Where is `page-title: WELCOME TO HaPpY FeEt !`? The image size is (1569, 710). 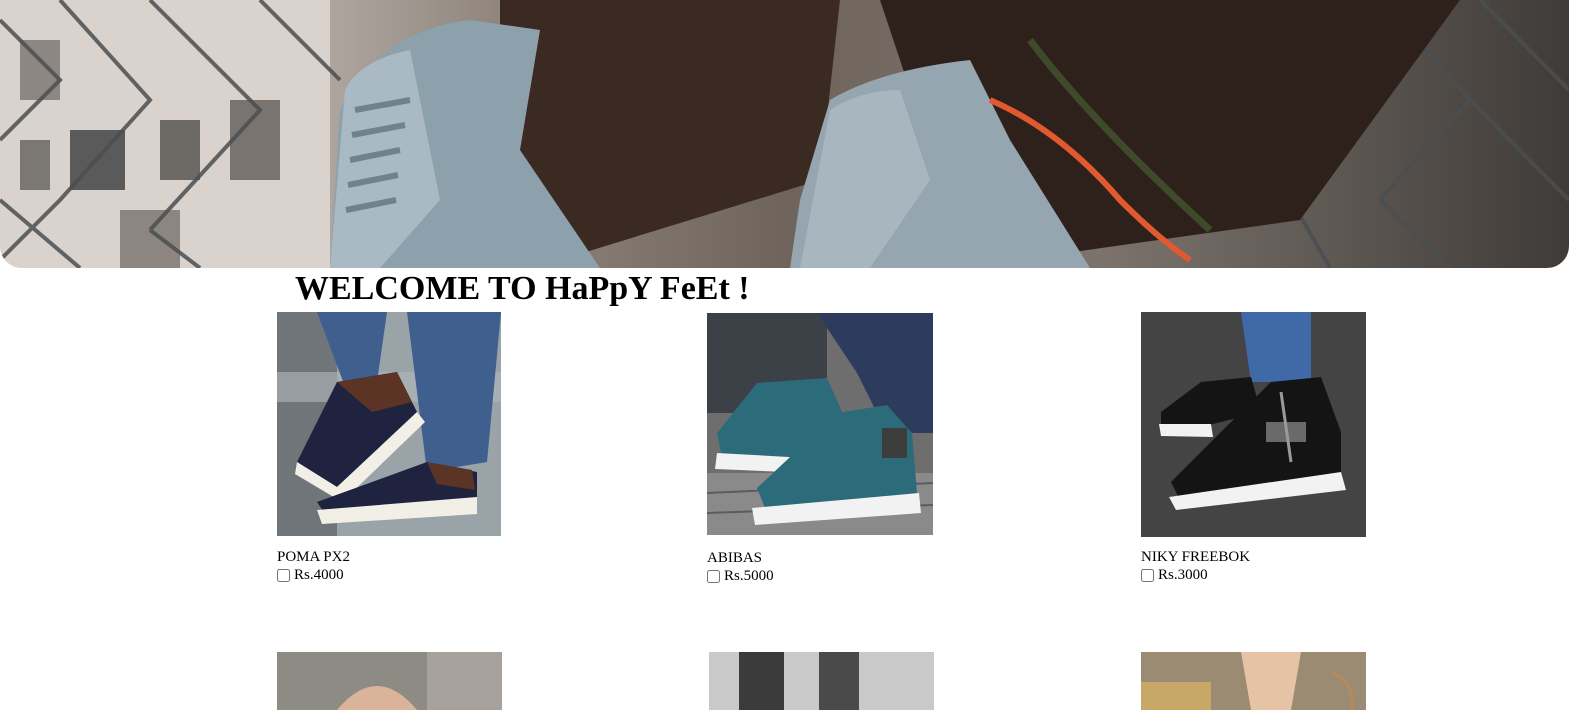
page-title: WELCOME TO HaPpY FeEt ! is located at coordinates (522, 288).